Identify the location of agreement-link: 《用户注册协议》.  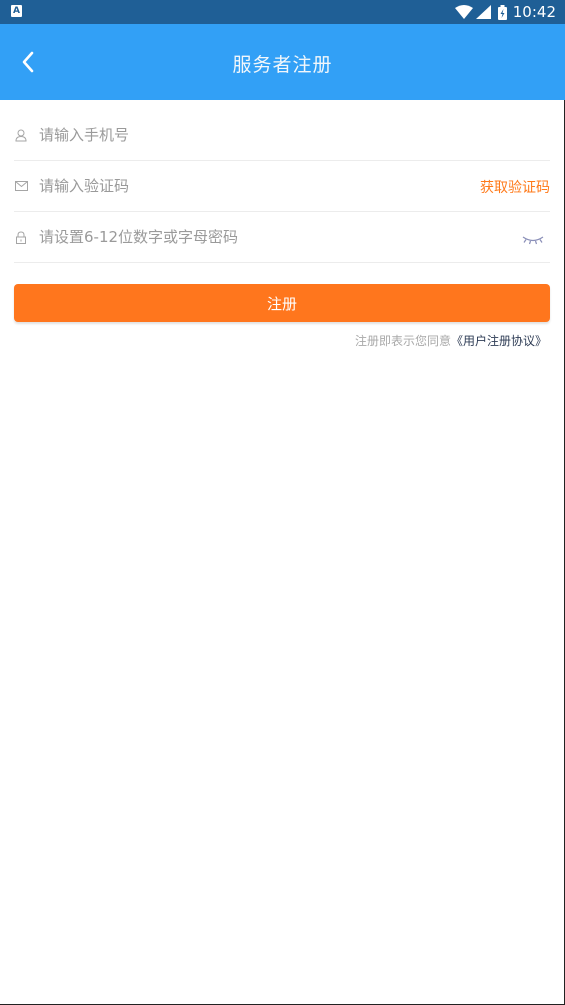
(499, 341).